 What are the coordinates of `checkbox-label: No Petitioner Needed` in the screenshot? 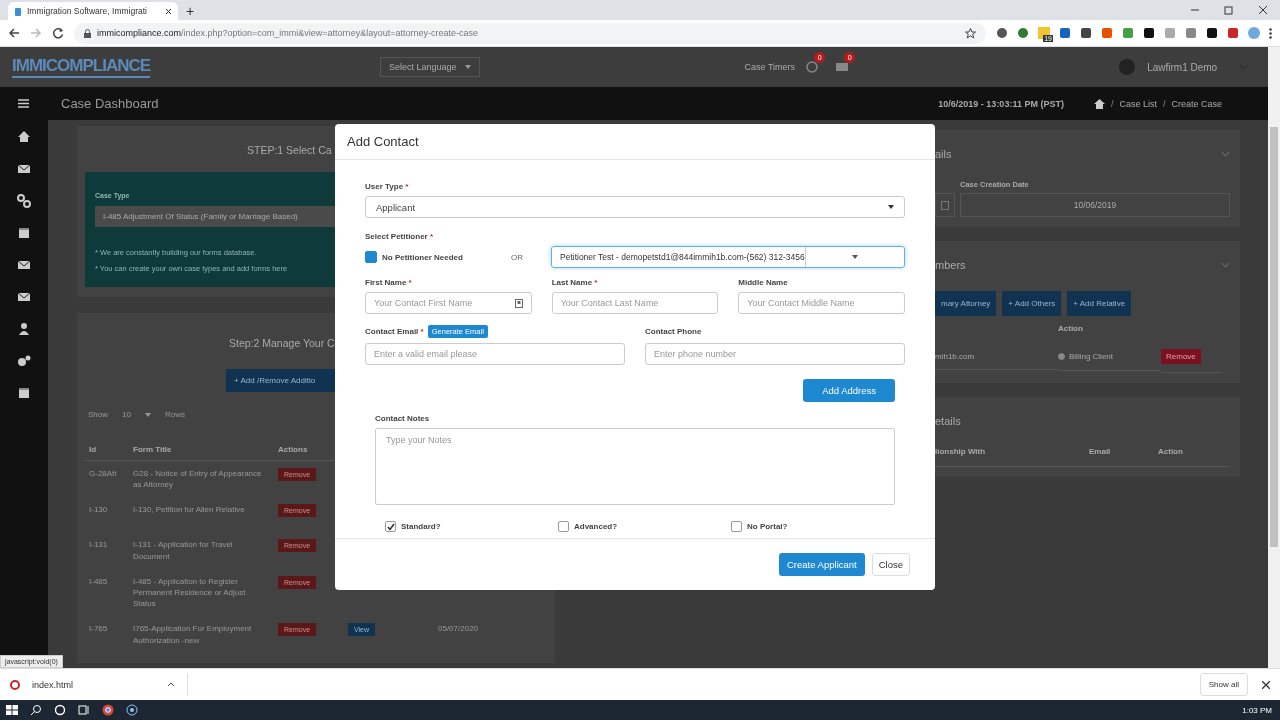 It's located at (422, 257).